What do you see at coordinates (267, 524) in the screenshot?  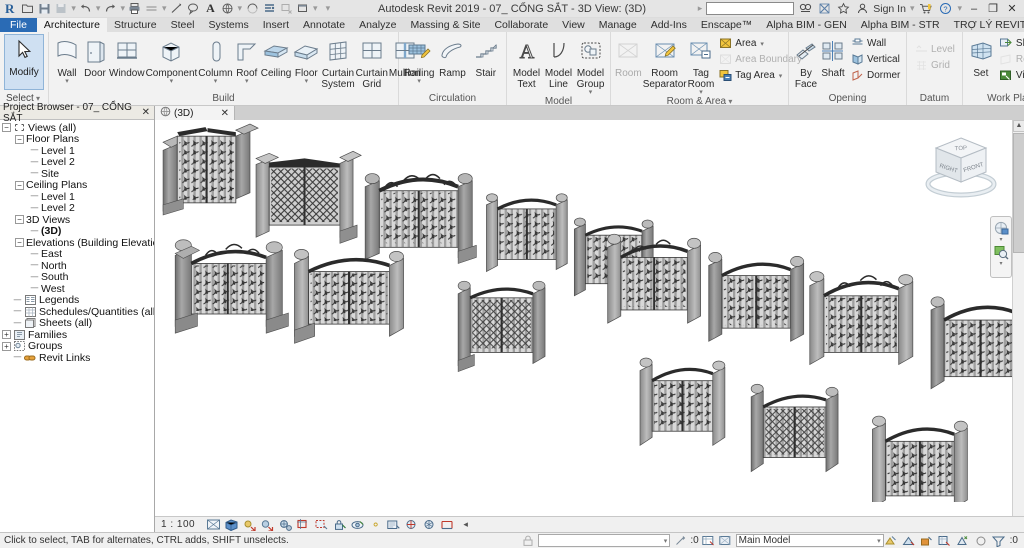 I see `shadows-icon` at bounding box center [267, 524].